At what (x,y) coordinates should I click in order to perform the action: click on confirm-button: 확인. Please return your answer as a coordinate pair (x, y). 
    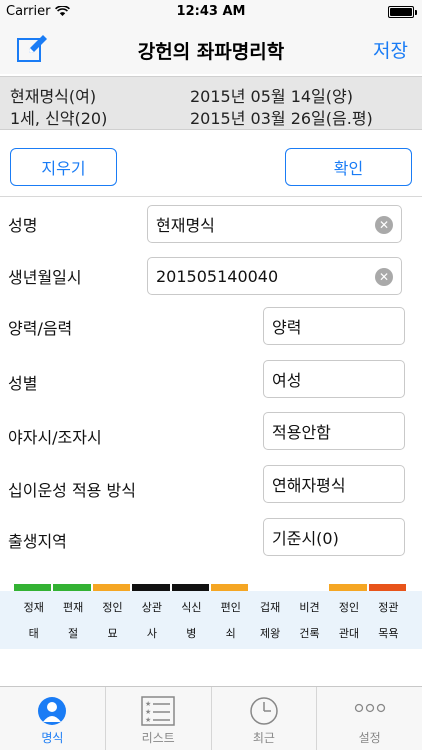
    Looking at the image, I should click on (348, 167).